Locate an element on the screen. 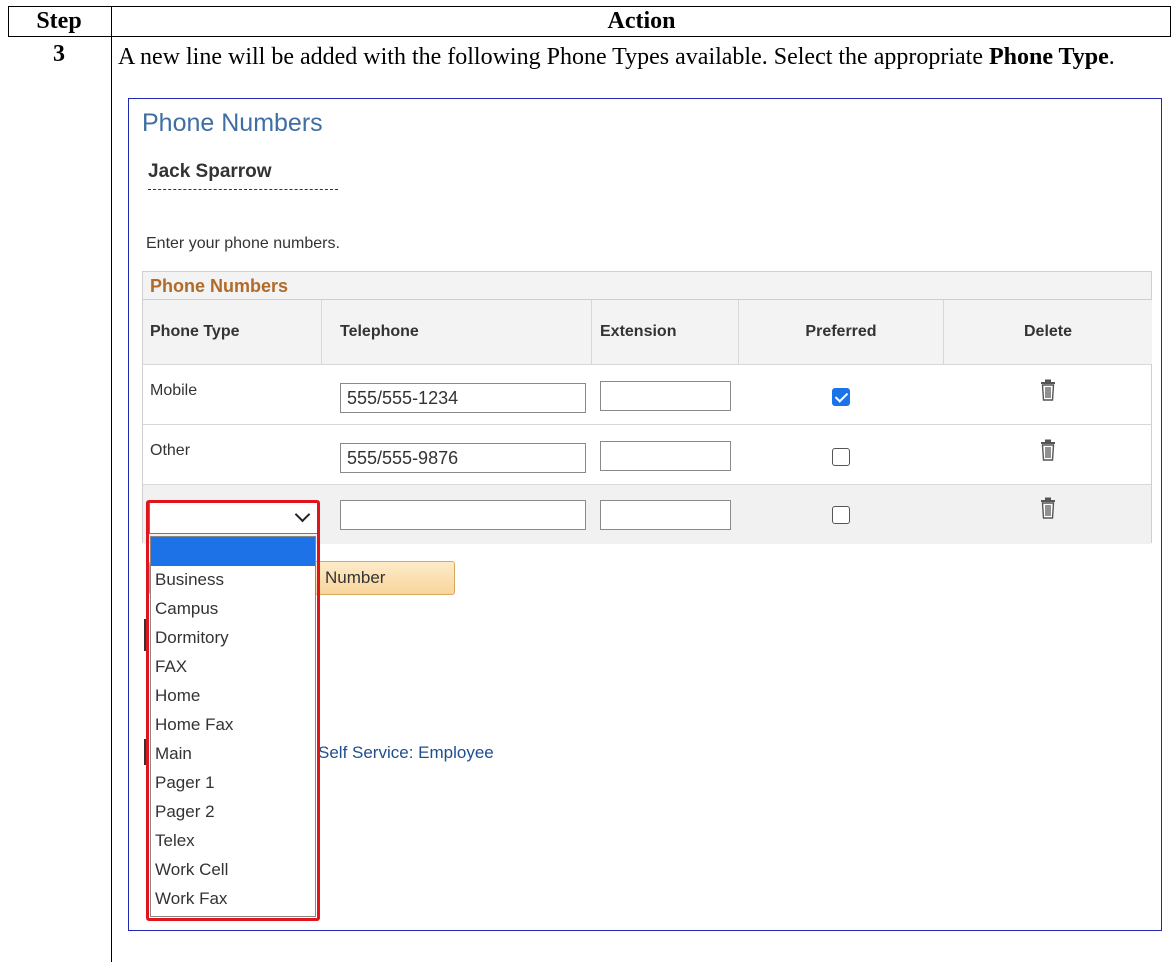 This screenshot has height=962, width=1176. table-border-header-bottom is located at coordinates (589, 36).